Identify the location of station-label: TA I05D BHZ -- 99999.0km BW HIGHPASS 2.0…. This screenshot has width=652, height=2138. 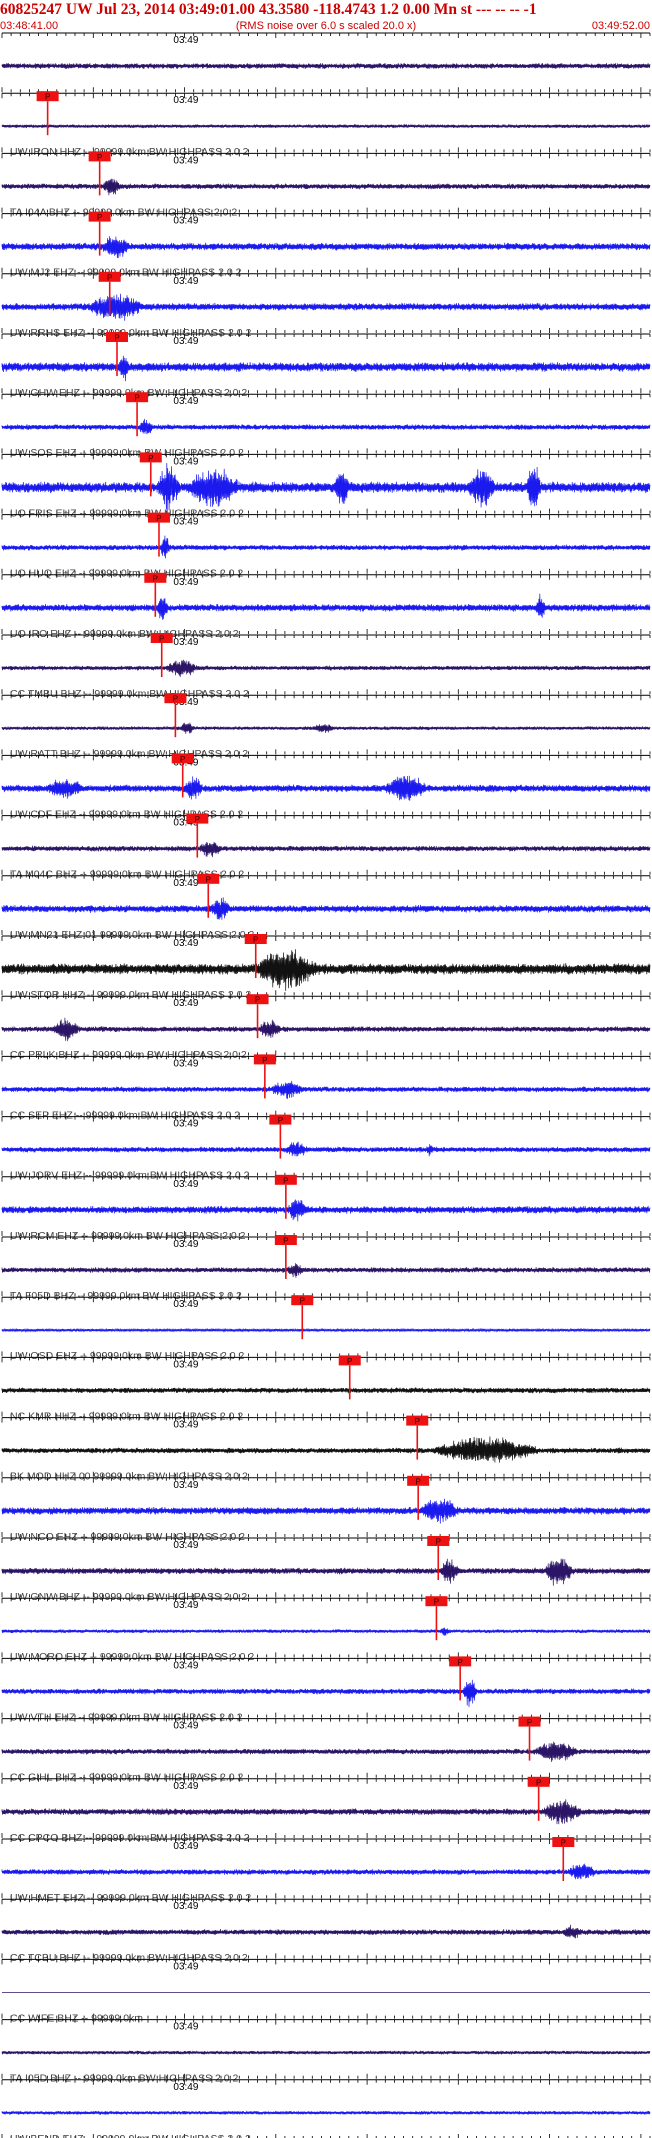
(124, 2079).